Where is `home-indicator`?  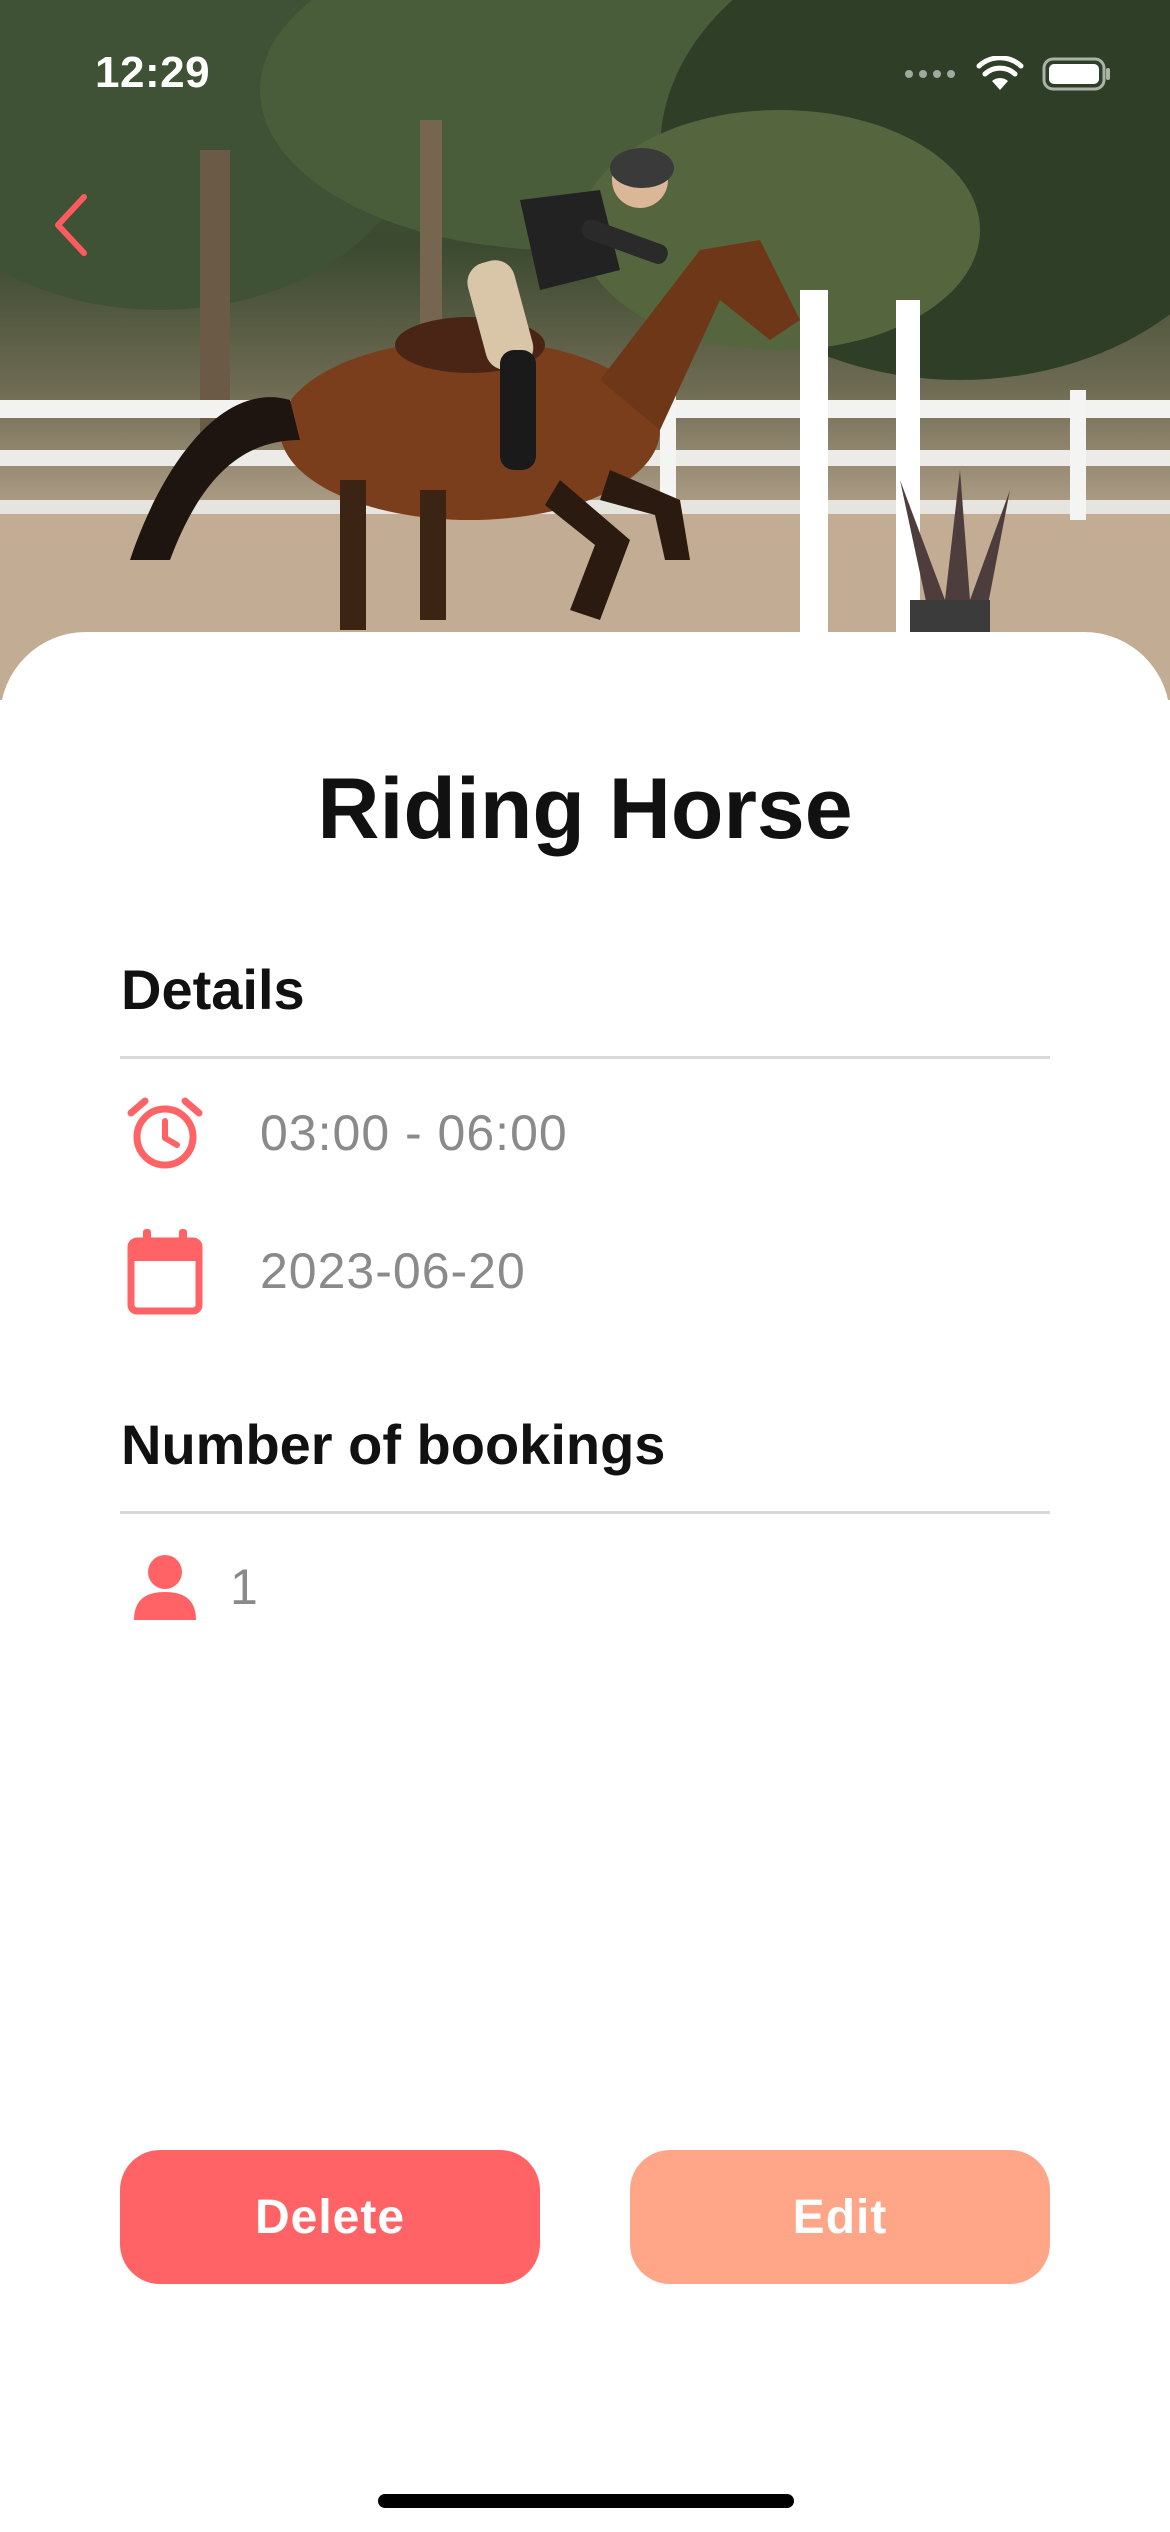
home-indicator is located at coordinates (586, 2501).